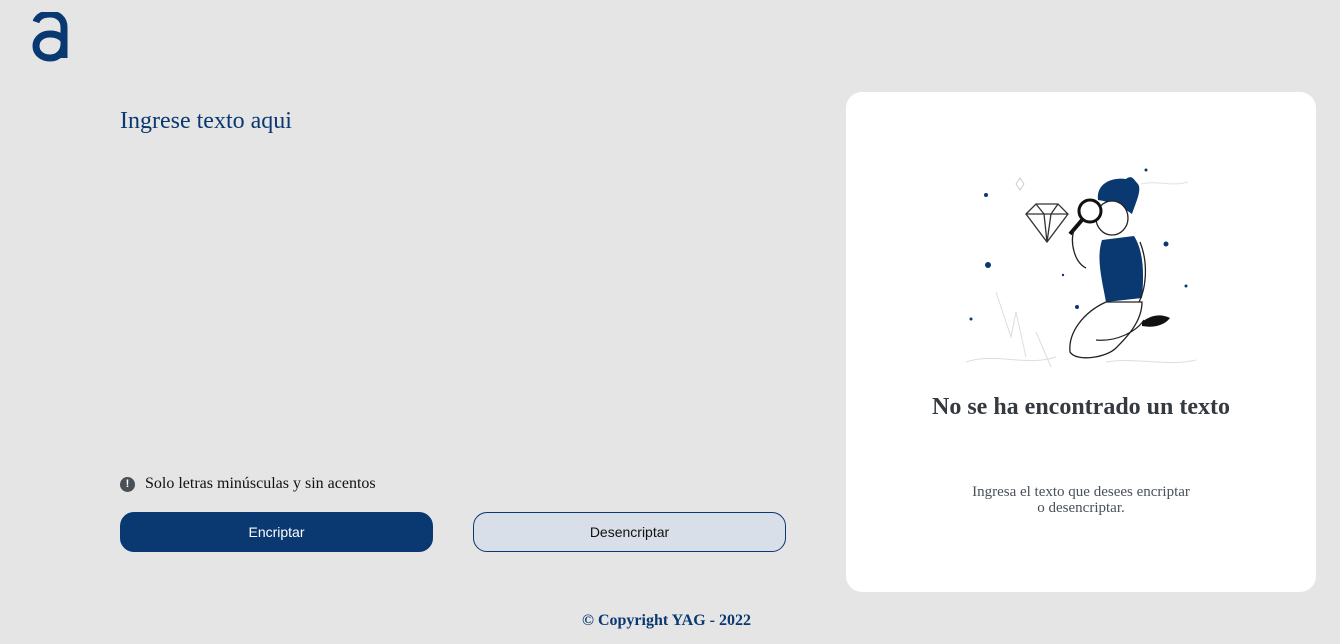 This screenshot has height=644, width=1340. I want to click on input-hint: ! Solo letras minúsculas y sin acentos, so click(248, 484).